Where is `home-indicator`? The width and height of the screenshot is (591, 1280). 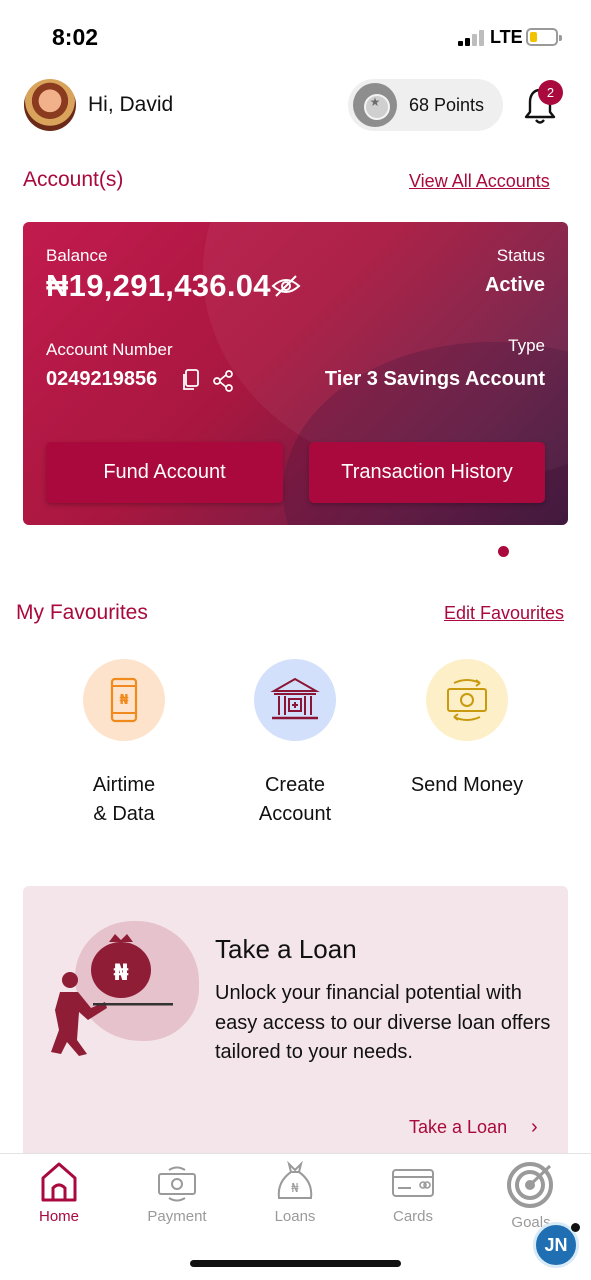 home-indicator is located at coordinates (295, 1263).